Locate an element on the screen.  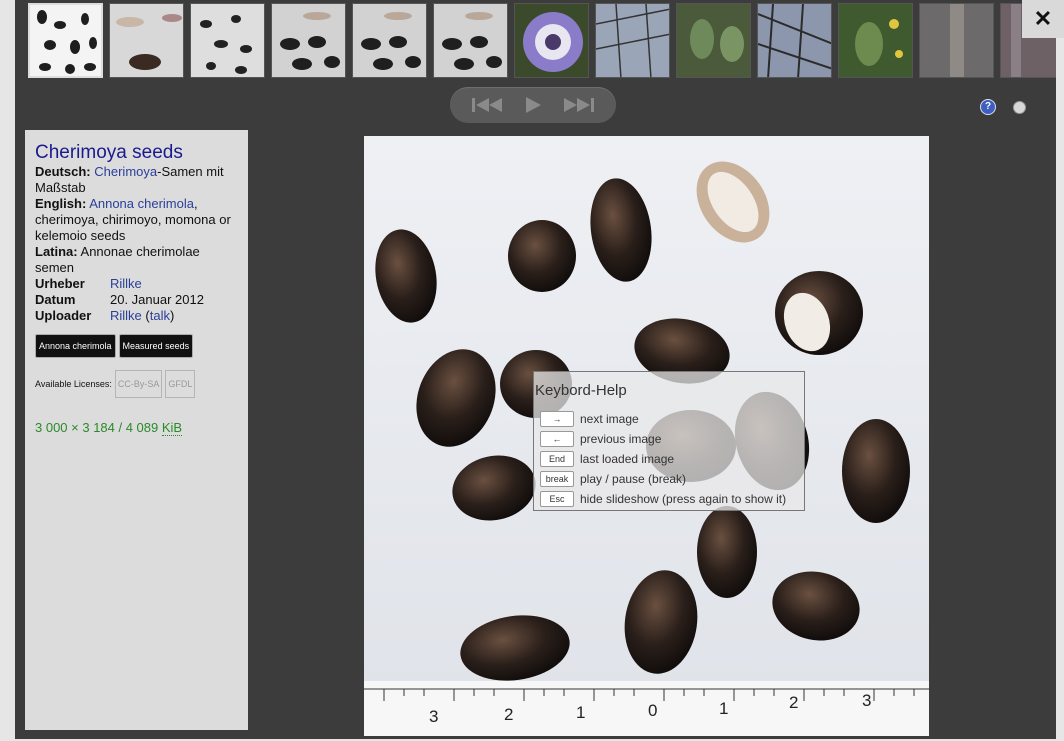
skip-previous-icon is located at coordinates (488, 105).